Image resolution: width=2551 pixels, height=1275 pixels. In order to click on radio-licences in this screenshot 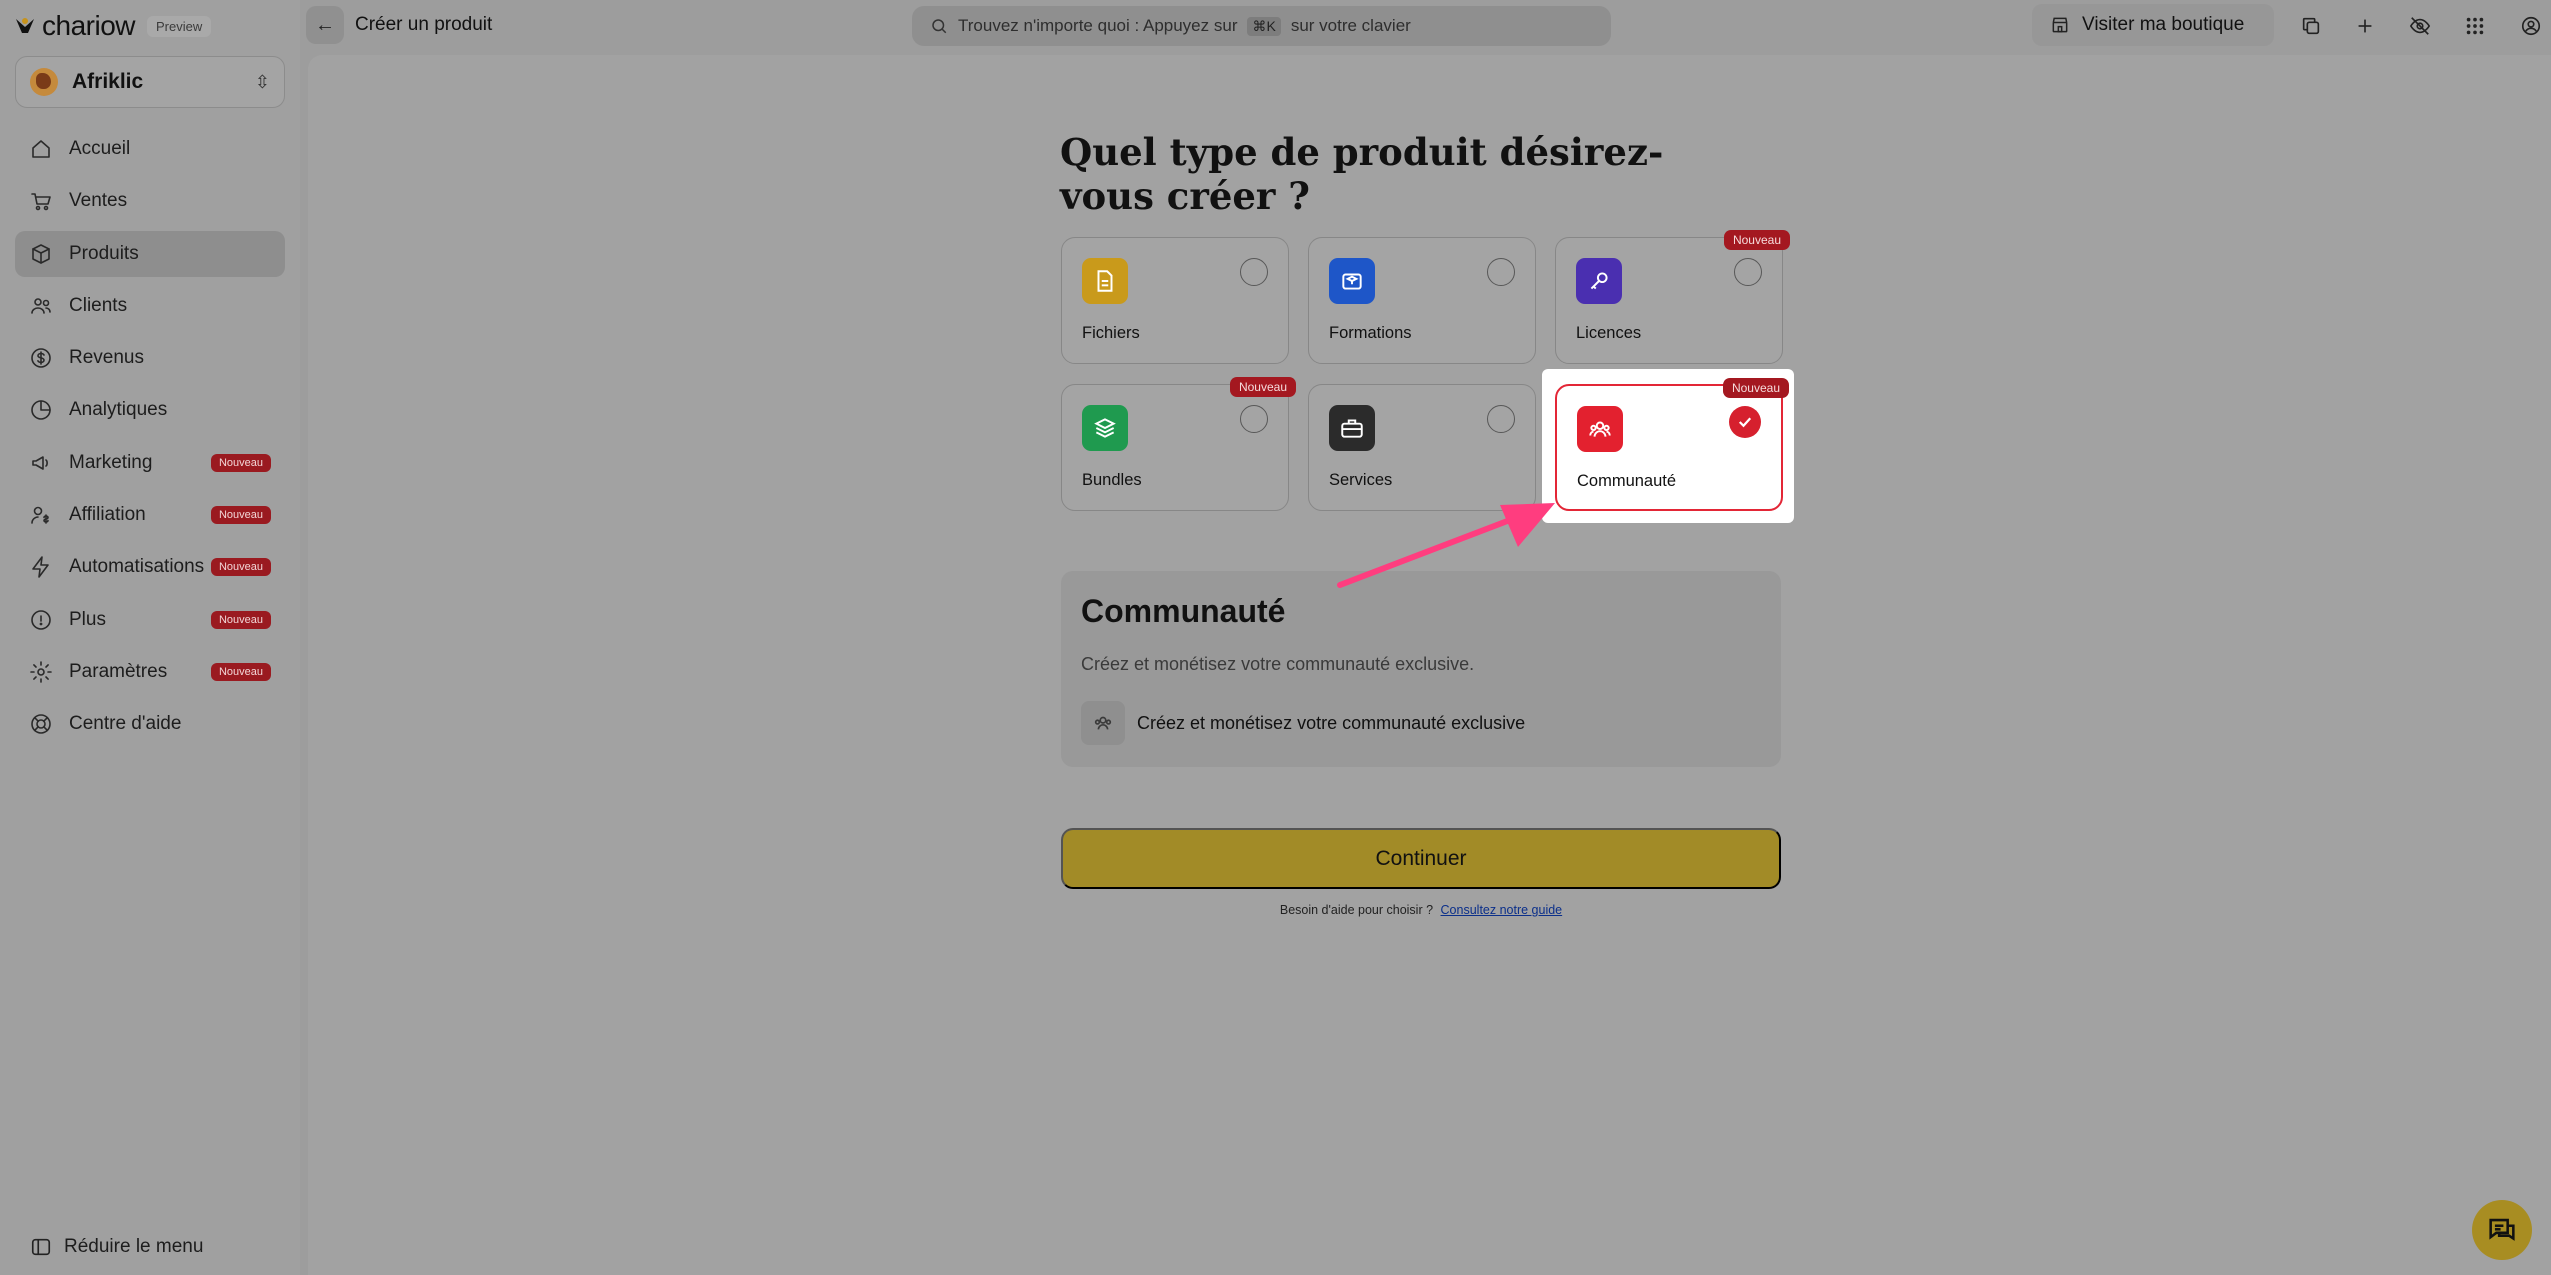, I will do `click(1748, 272)`.